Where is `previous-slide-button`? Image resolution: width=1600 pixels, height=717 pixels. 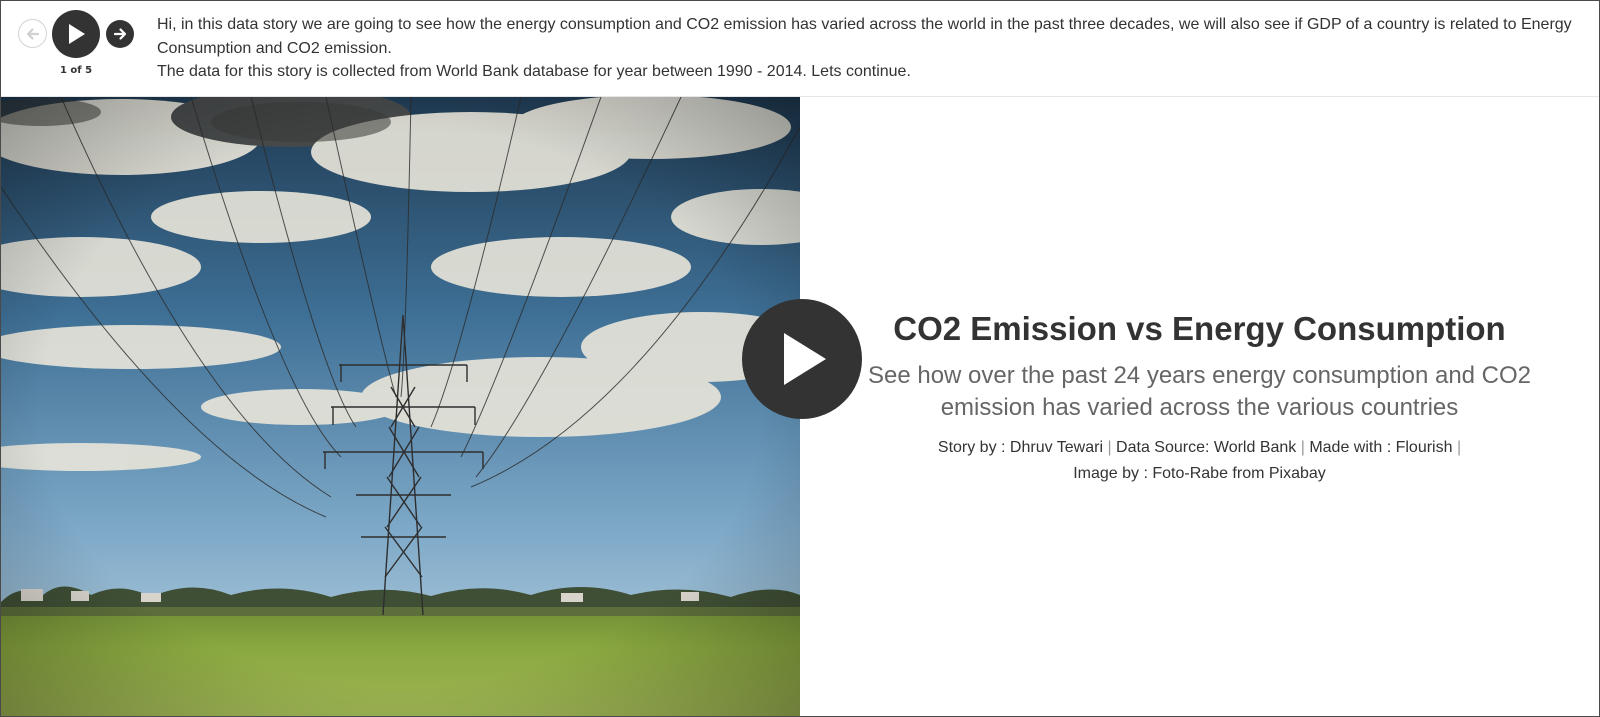 previous-slide-button is located at coordinates (32, 33).